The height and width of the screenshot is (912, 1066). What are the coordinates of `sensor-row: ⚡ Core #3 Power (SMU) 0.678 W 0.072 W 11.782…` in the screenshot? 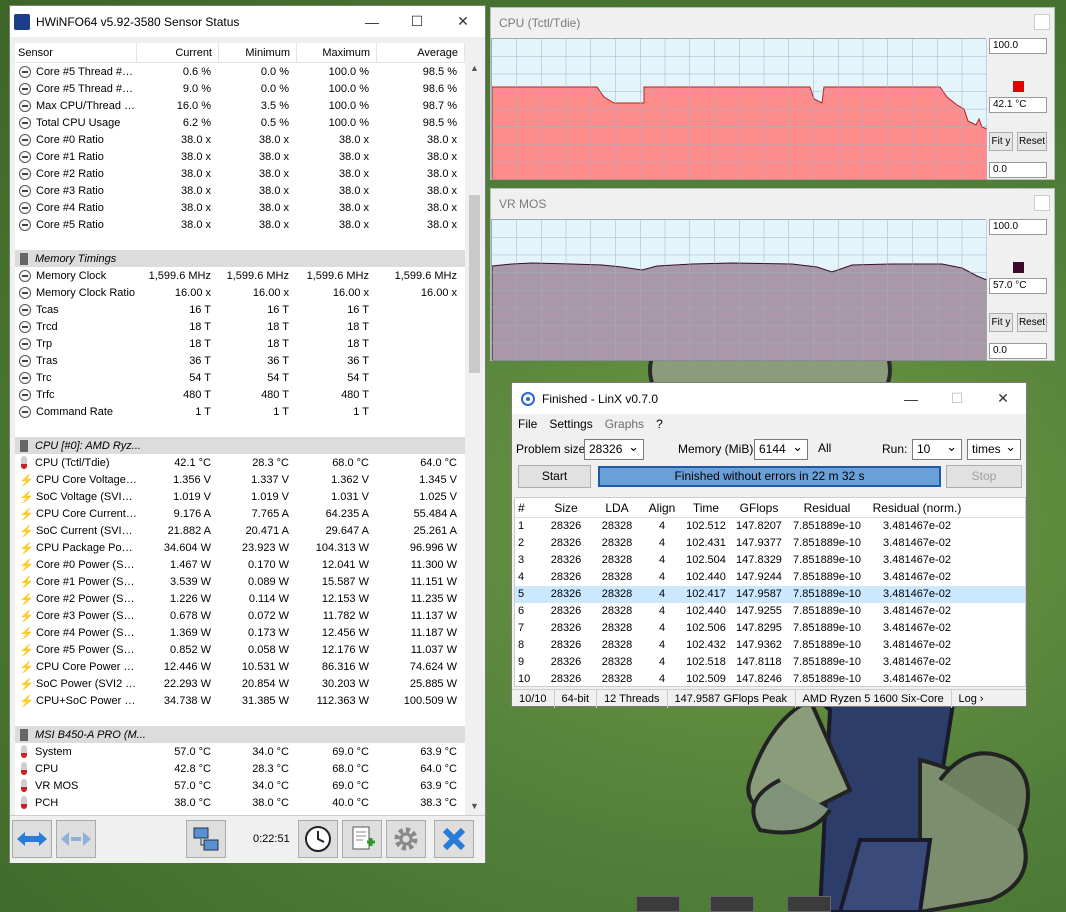 It's located at (240, 615).